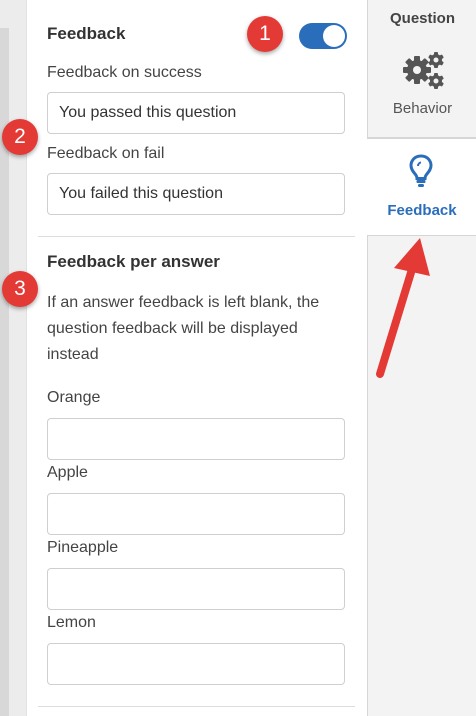  What do you see at coordinates (196, 664) in the screenshot?
I see `answer-feedback-input-lemon` at bounding box center [196, 664].